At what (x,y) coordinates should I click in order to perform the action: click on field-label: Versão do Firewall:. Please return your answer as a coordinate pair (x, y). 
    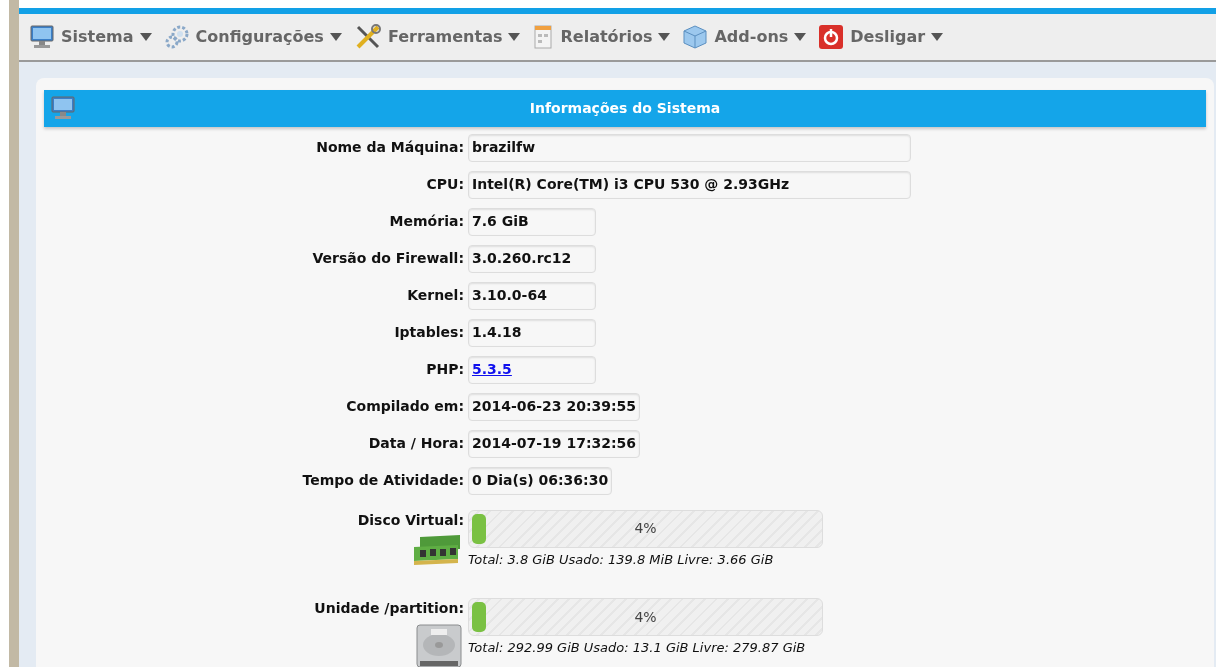
    Looking at the image, I should click on (387, 258).